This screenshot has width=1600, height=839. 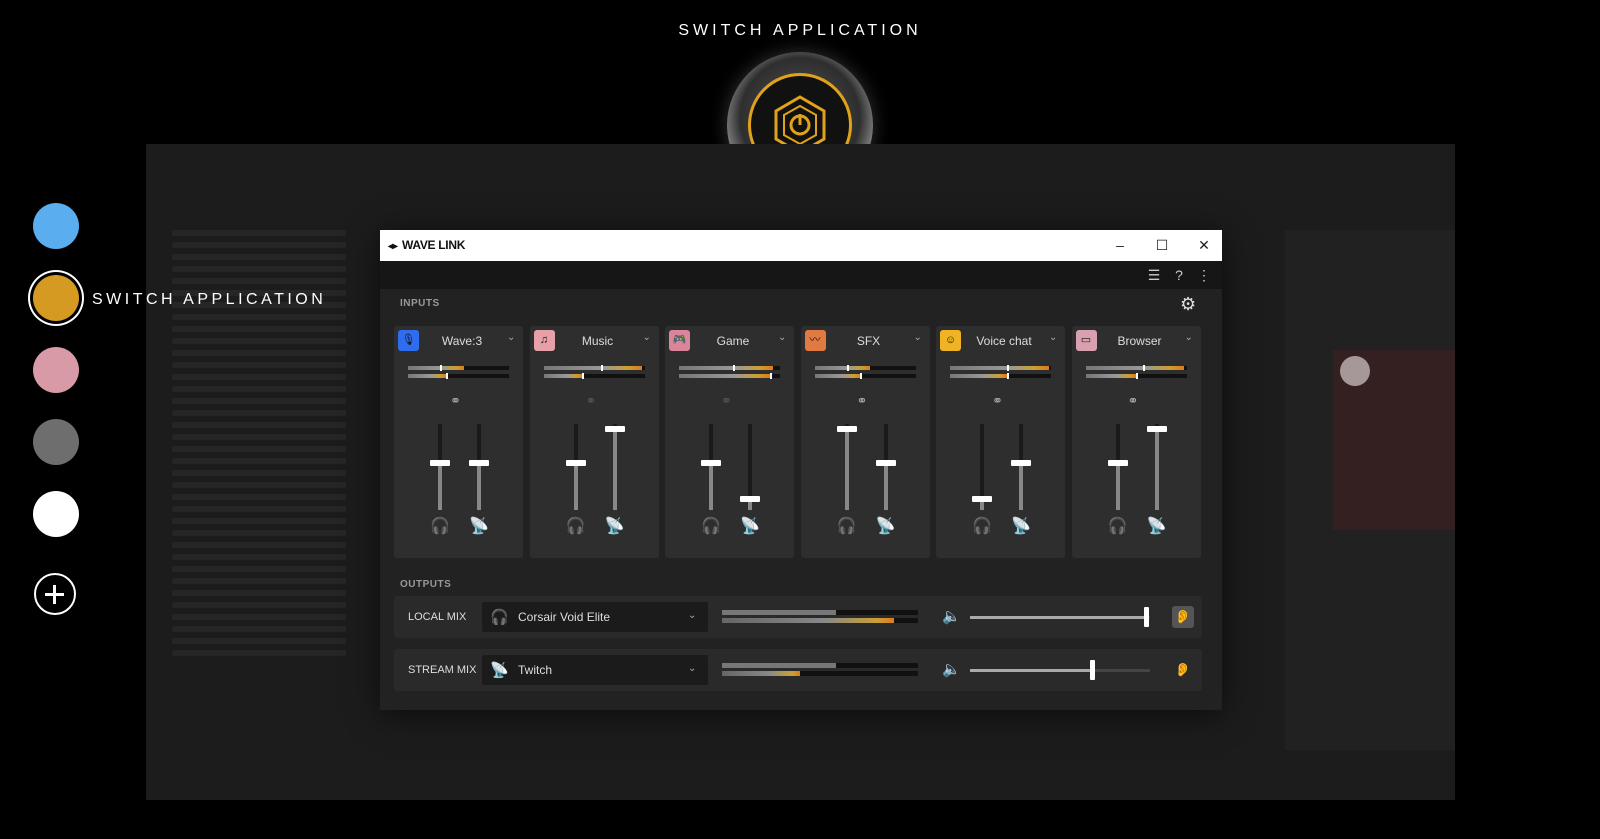 I want to click on stream-level-meter, so click(x=1136, y=376).